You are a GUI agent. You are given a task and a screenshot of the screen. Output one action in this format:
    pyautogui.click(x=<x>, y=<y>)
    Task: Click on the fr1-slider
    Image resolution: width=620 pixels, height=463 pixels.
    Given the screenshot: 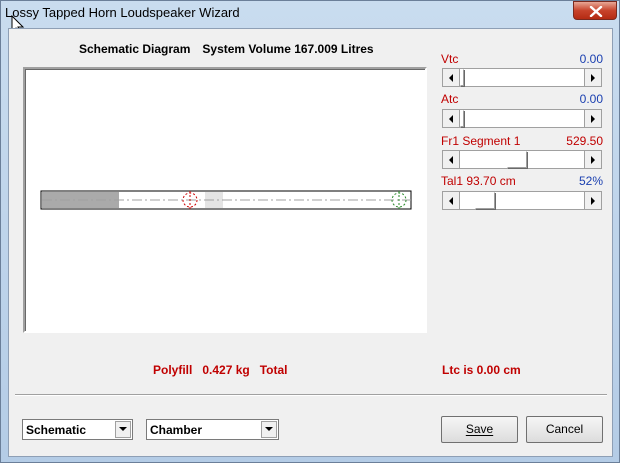 What is the action you would take?
    pyautogui.click(x=522, y=159)
    